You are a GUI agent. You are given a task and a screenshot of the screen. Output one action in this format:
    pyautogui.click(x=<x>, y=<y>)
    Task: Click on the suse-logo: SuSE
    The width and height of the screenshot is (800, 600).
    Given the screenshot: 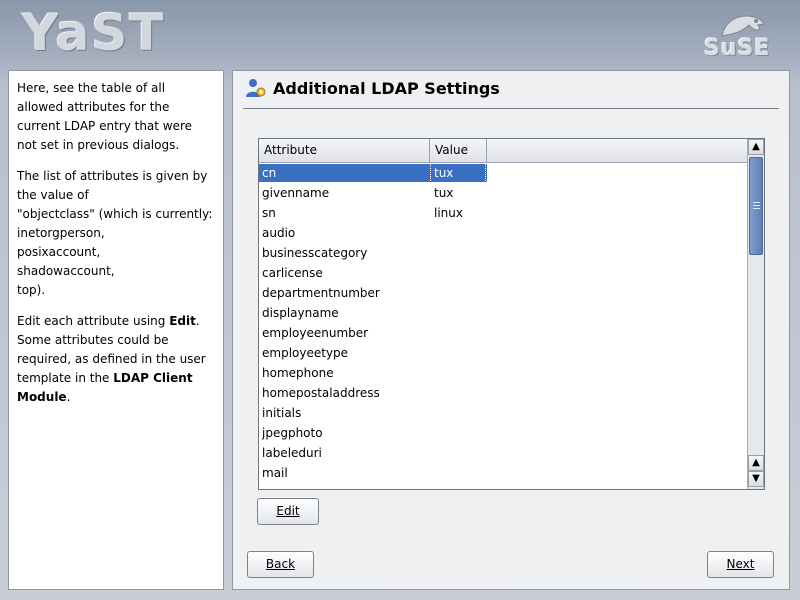 What is the action you would take?
    pyautogui.click(x=737, y=36)
    